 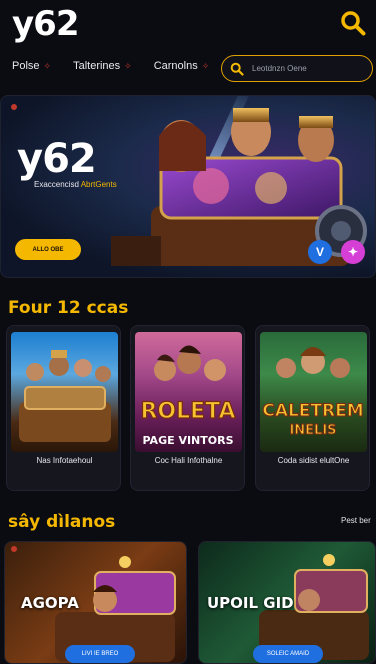 I want to click on game-caption: Coc Hali Infothalne, so click(x=188, y=460).